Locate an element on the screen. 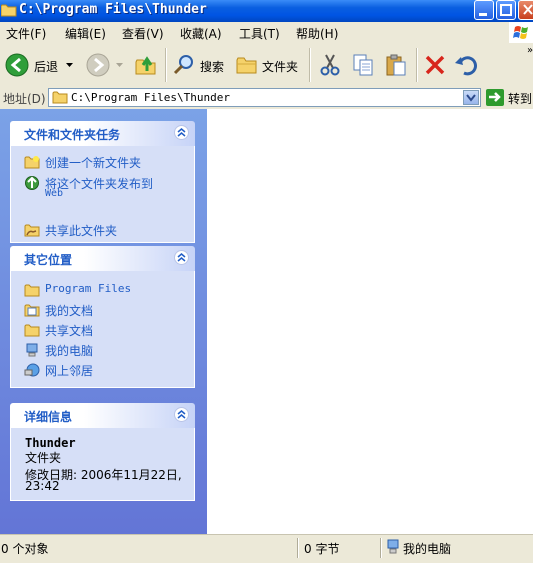 This screenshot has height=563, width=533. title-bar: C:\Program Files\Thunder is located at coordinates (266, 11).